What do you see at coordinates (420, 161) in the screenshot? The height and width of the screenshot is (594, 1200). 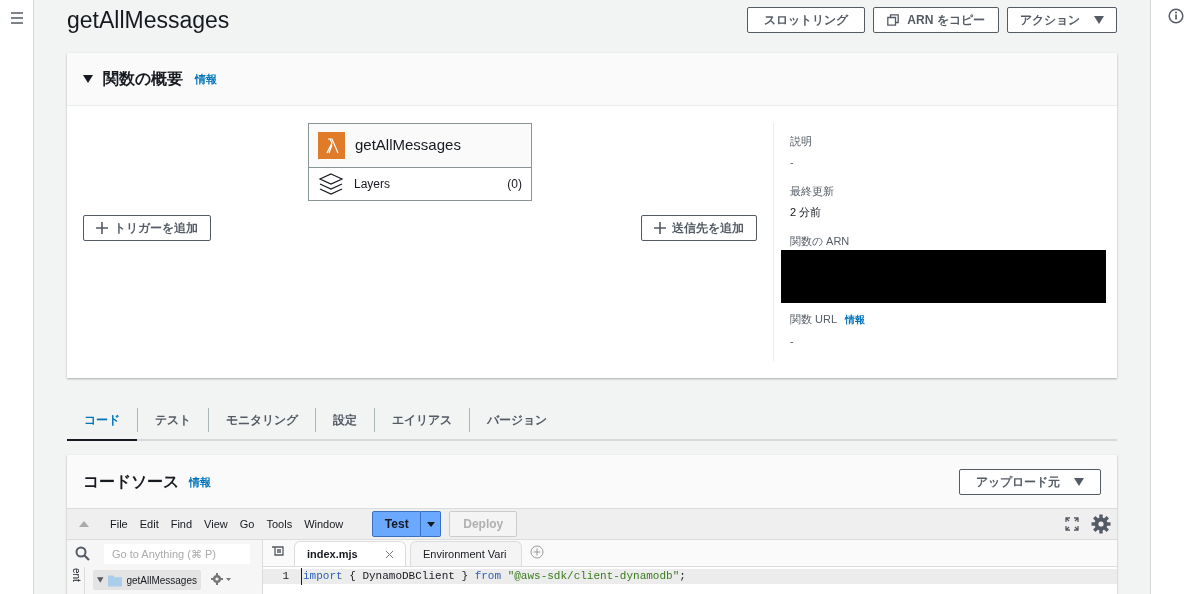 I see `function-card: getAllMessages Layers (0)` at bounding box center [420, 161].